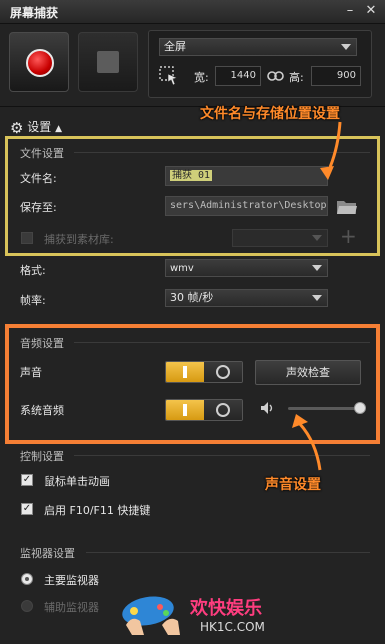 The image size is (385, 644). I want to click on capture-region-panel: 全屏 宽: 1440 高: 900, so click(260, 64).